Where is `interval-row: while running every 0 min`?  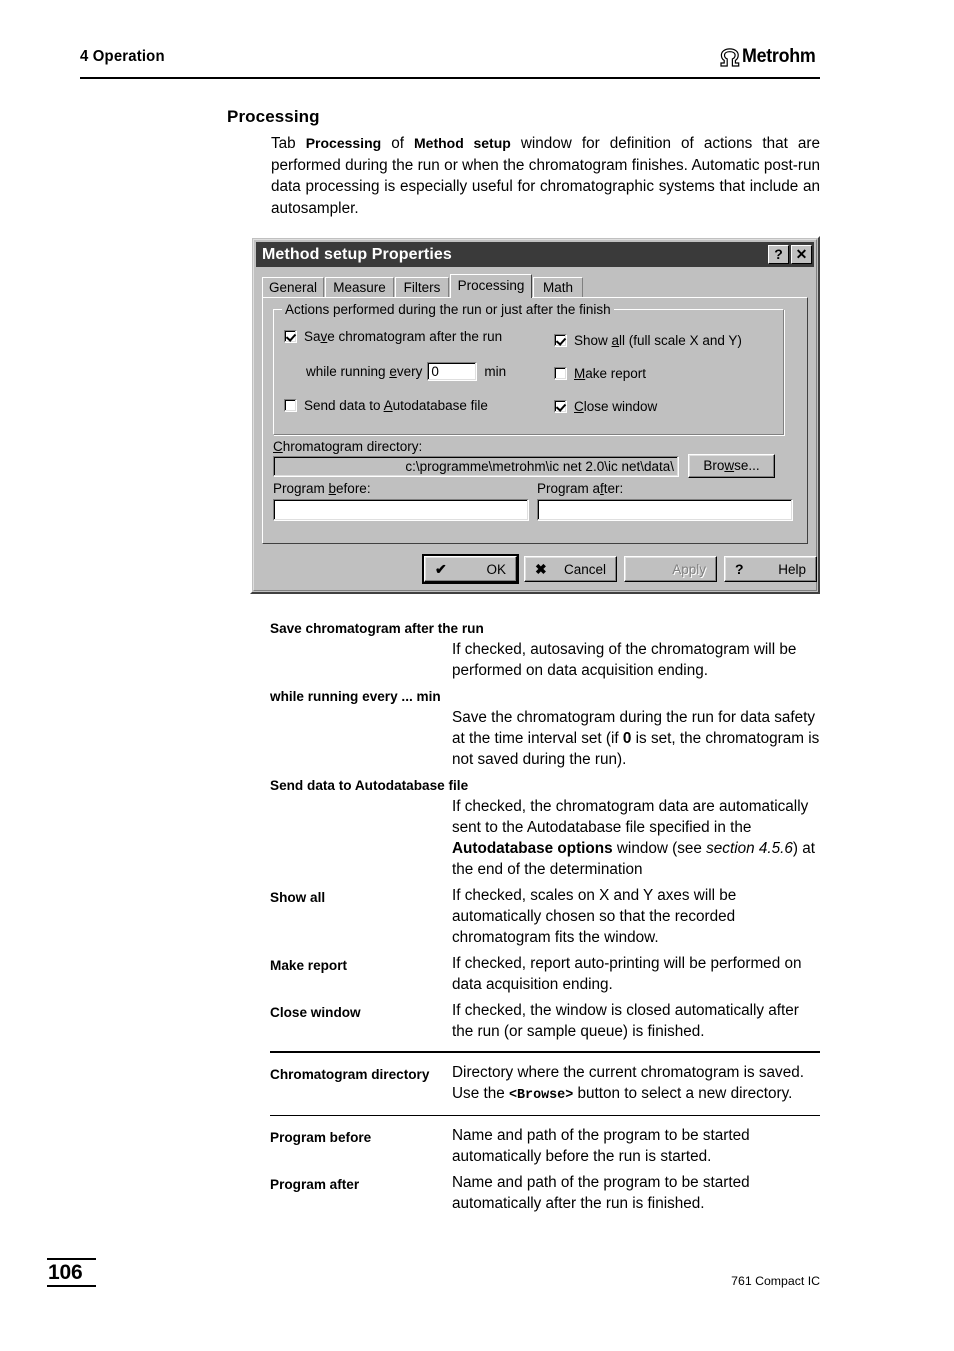 interval-row: while running every 0 min is located at coordinates (406, 371).